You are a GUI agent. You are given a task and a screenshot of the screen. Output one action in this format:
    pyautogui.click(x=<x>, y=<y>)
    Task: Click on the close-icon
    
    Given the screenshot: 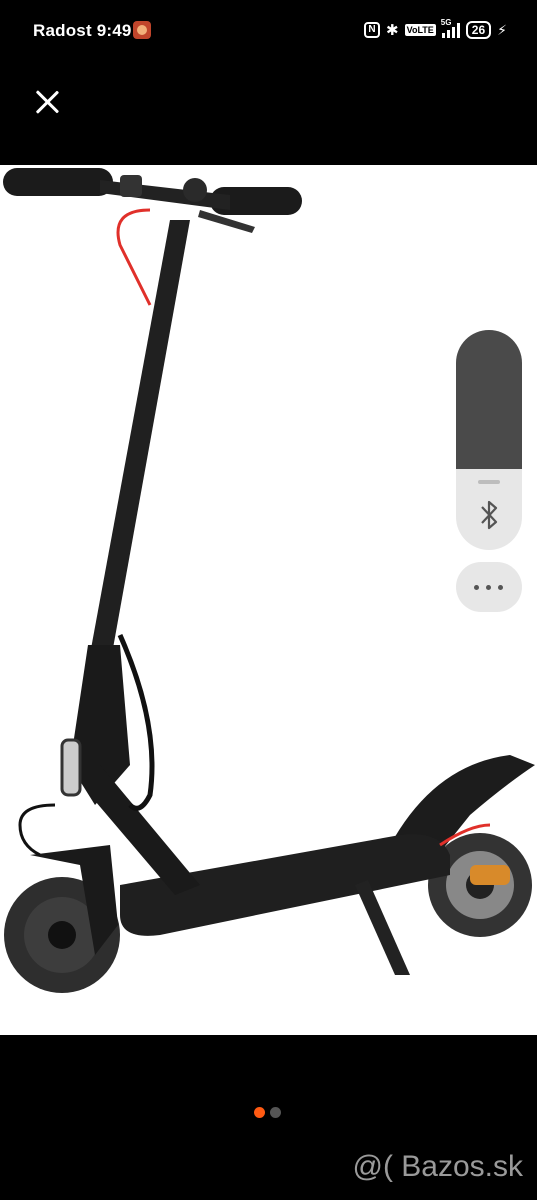 What is the action you would take?
    pyautogui.click(x=47, y=102)
    